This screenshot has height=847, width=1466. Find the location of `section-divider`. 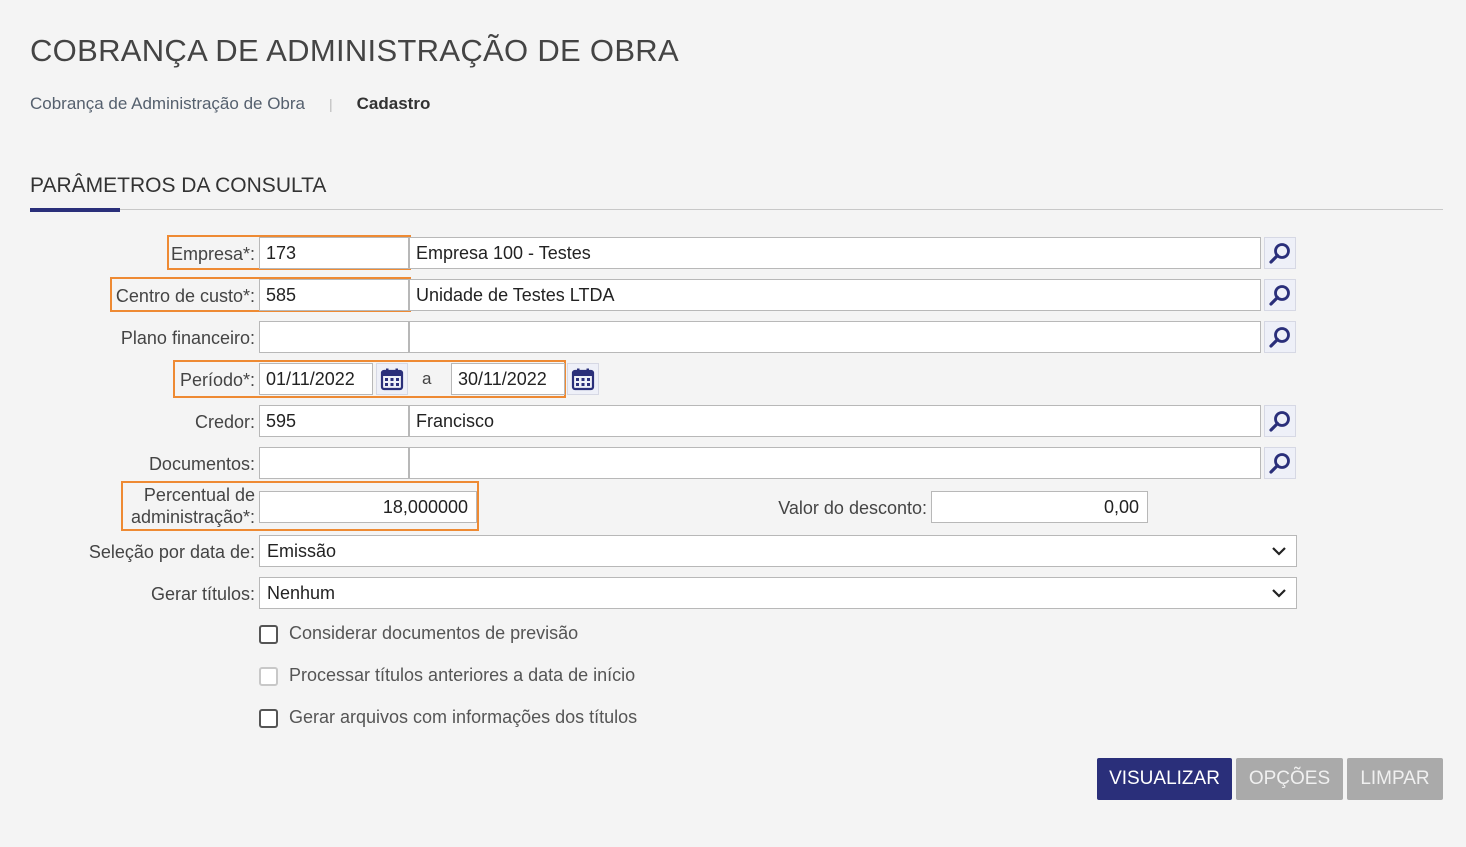

section-divider is located at coordinates (736, 209).